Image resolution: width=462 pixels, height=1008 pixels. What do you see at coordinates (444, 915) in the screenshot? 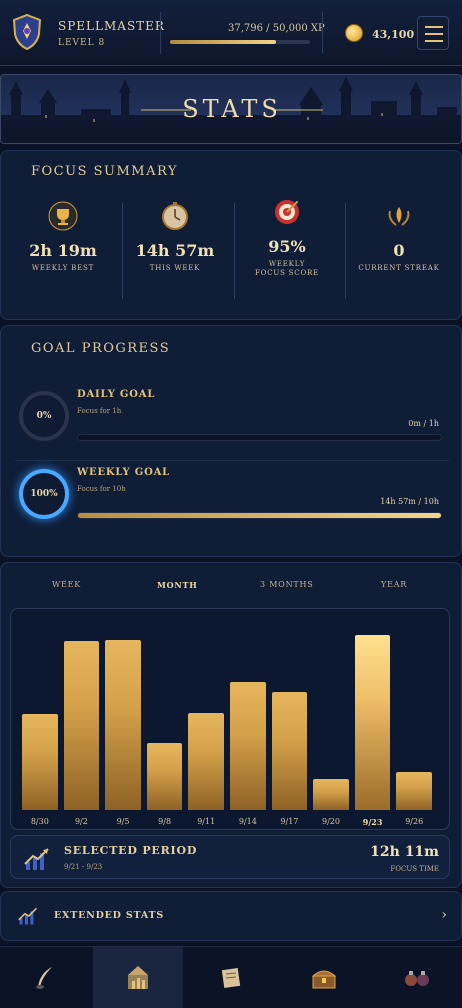
I see `chevron-right-icon: ›` at bounding box center [444, 915].